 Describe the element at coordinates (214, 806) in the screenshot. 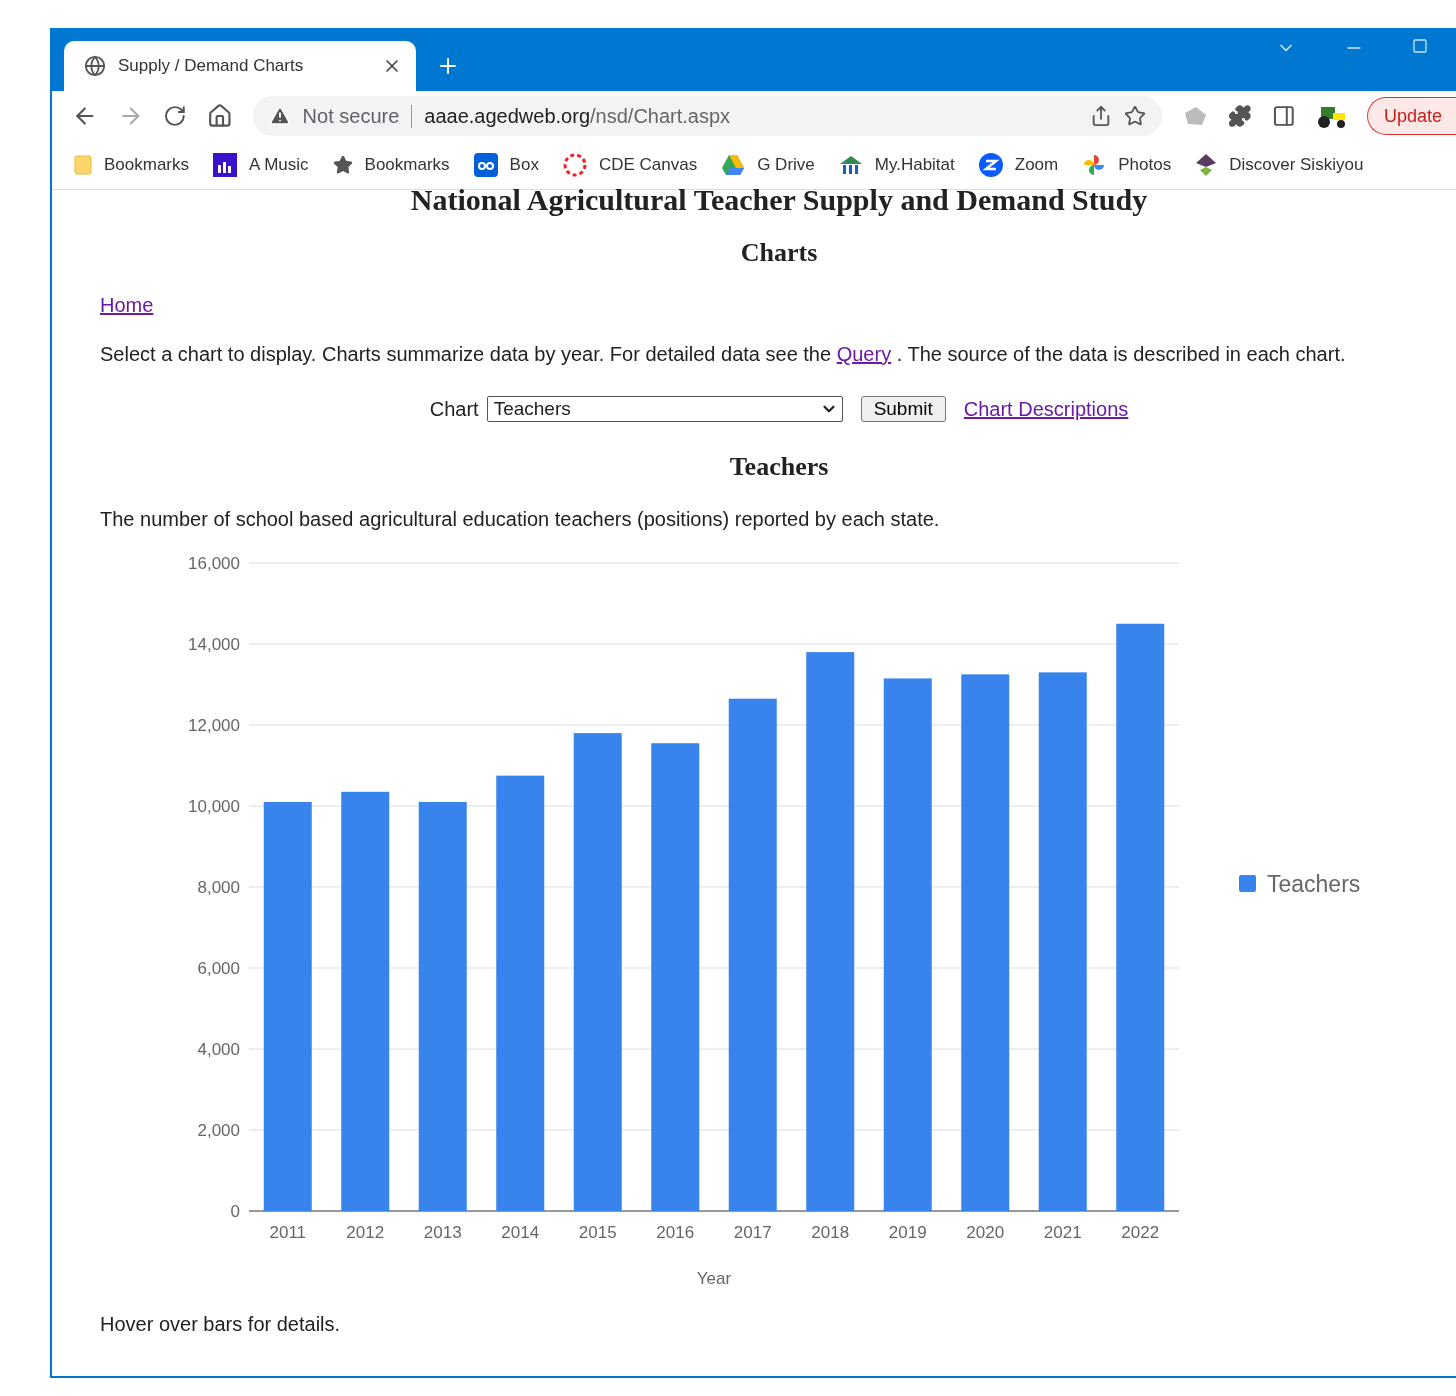

I see `axis-tick-label: 10,000` at that location.